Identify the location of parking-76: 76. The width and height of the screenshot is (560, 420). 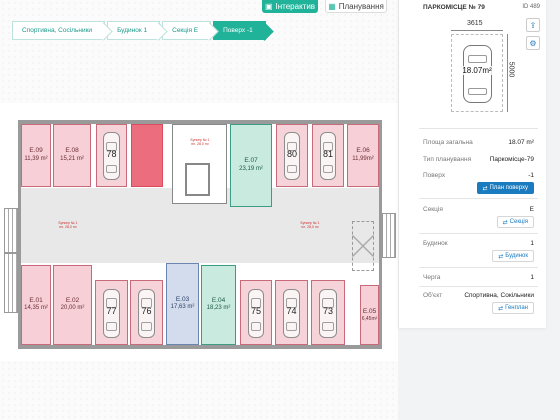
(146, 312).